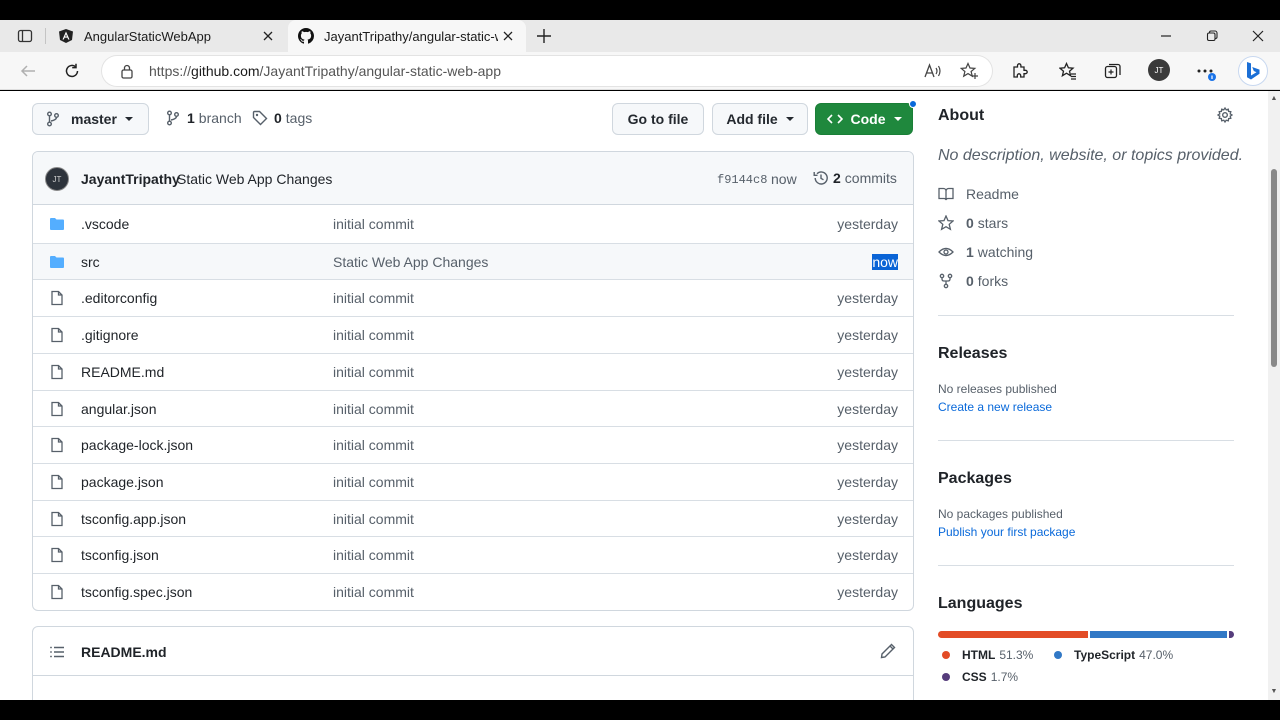 Image resolution: width=1280 pixels, height=720 pixels. I want to click on table-row: package.json initial commit yesterday, so click(473, 481).